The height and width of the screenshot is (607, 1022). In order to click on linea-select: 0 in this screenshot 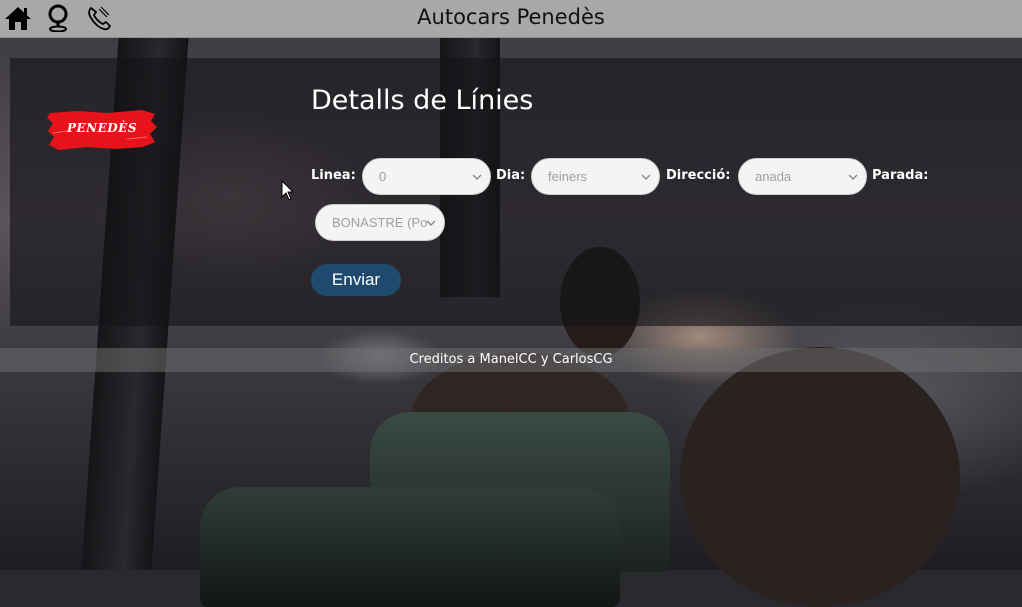, I will do `click(426, 176)`.